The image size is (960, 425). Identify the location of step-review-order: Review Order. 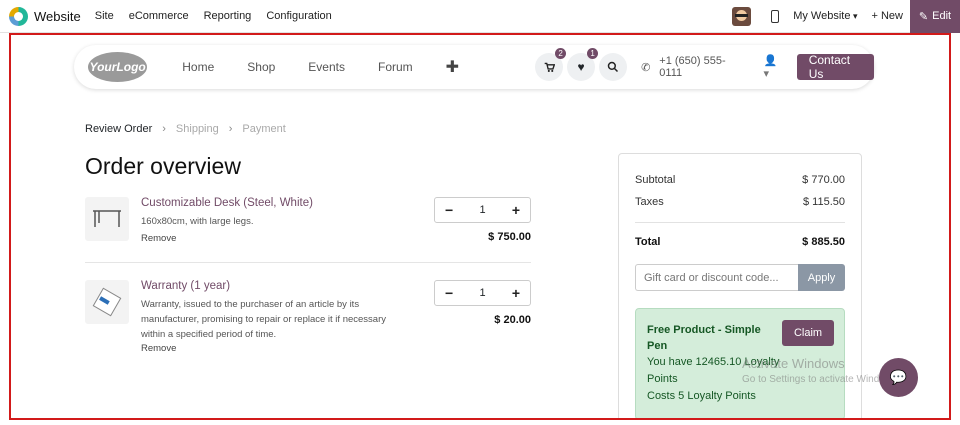
(118, 129).